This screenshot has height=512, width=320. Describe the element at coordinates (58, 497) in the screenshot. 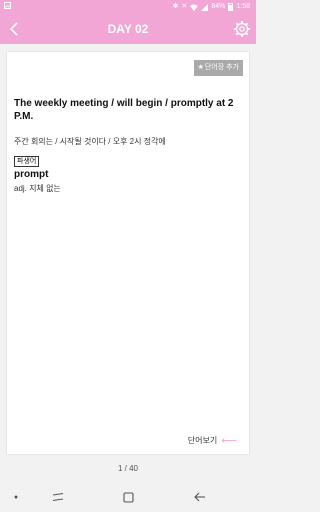

I see `recent-apps-icon` at that location.